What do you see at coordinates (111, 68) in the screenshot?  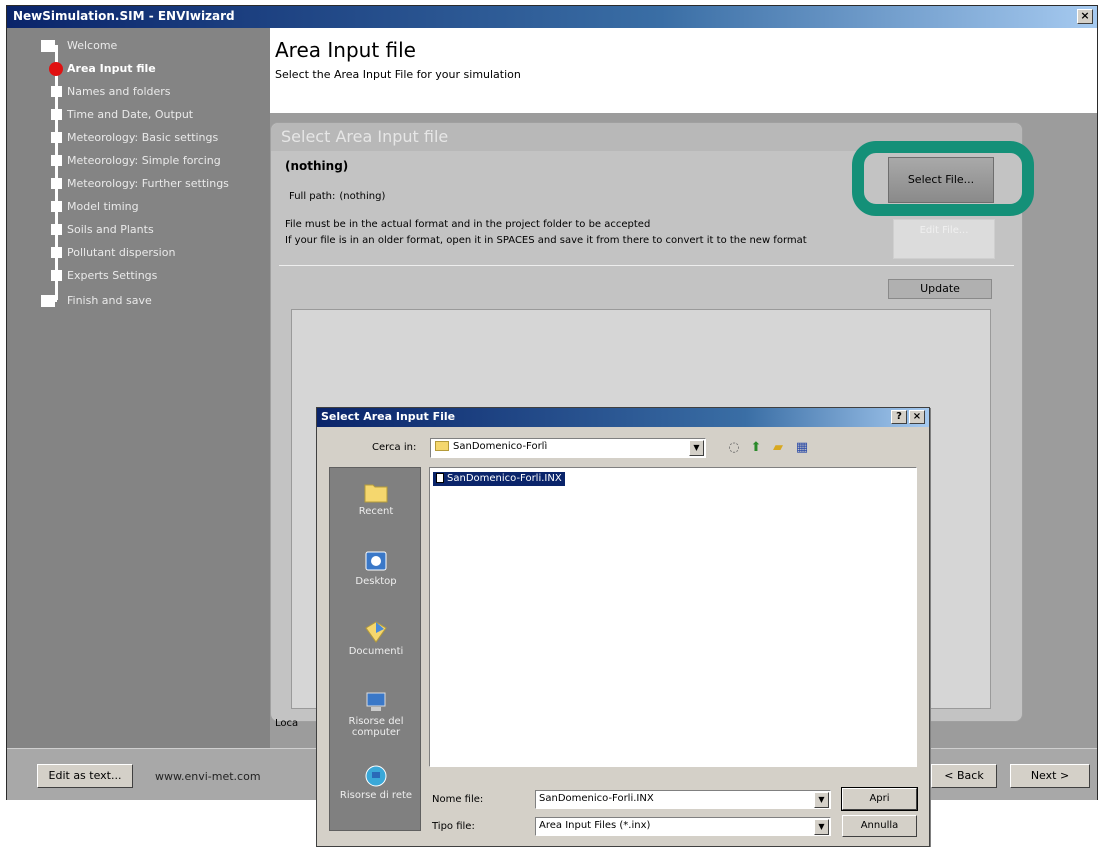 I see `step-label: Area Input file` at bounding box center [111, 68].